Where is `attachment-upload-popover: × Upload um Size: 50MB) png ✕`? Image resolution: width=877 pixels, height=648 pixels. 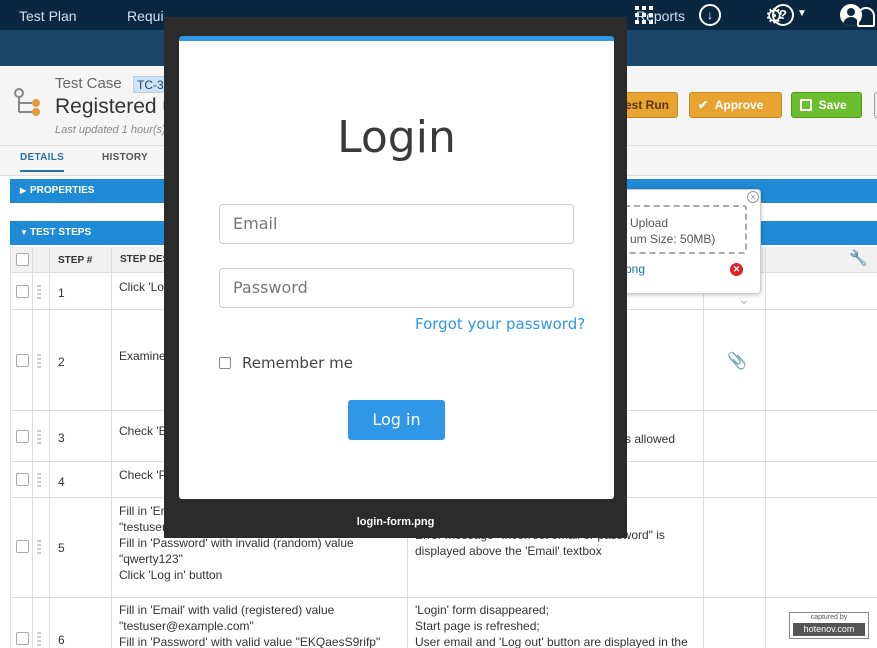
attachment-upload-popover: × Upload um Size: 50MB) png ✕ is located at coordinates (688, 241).